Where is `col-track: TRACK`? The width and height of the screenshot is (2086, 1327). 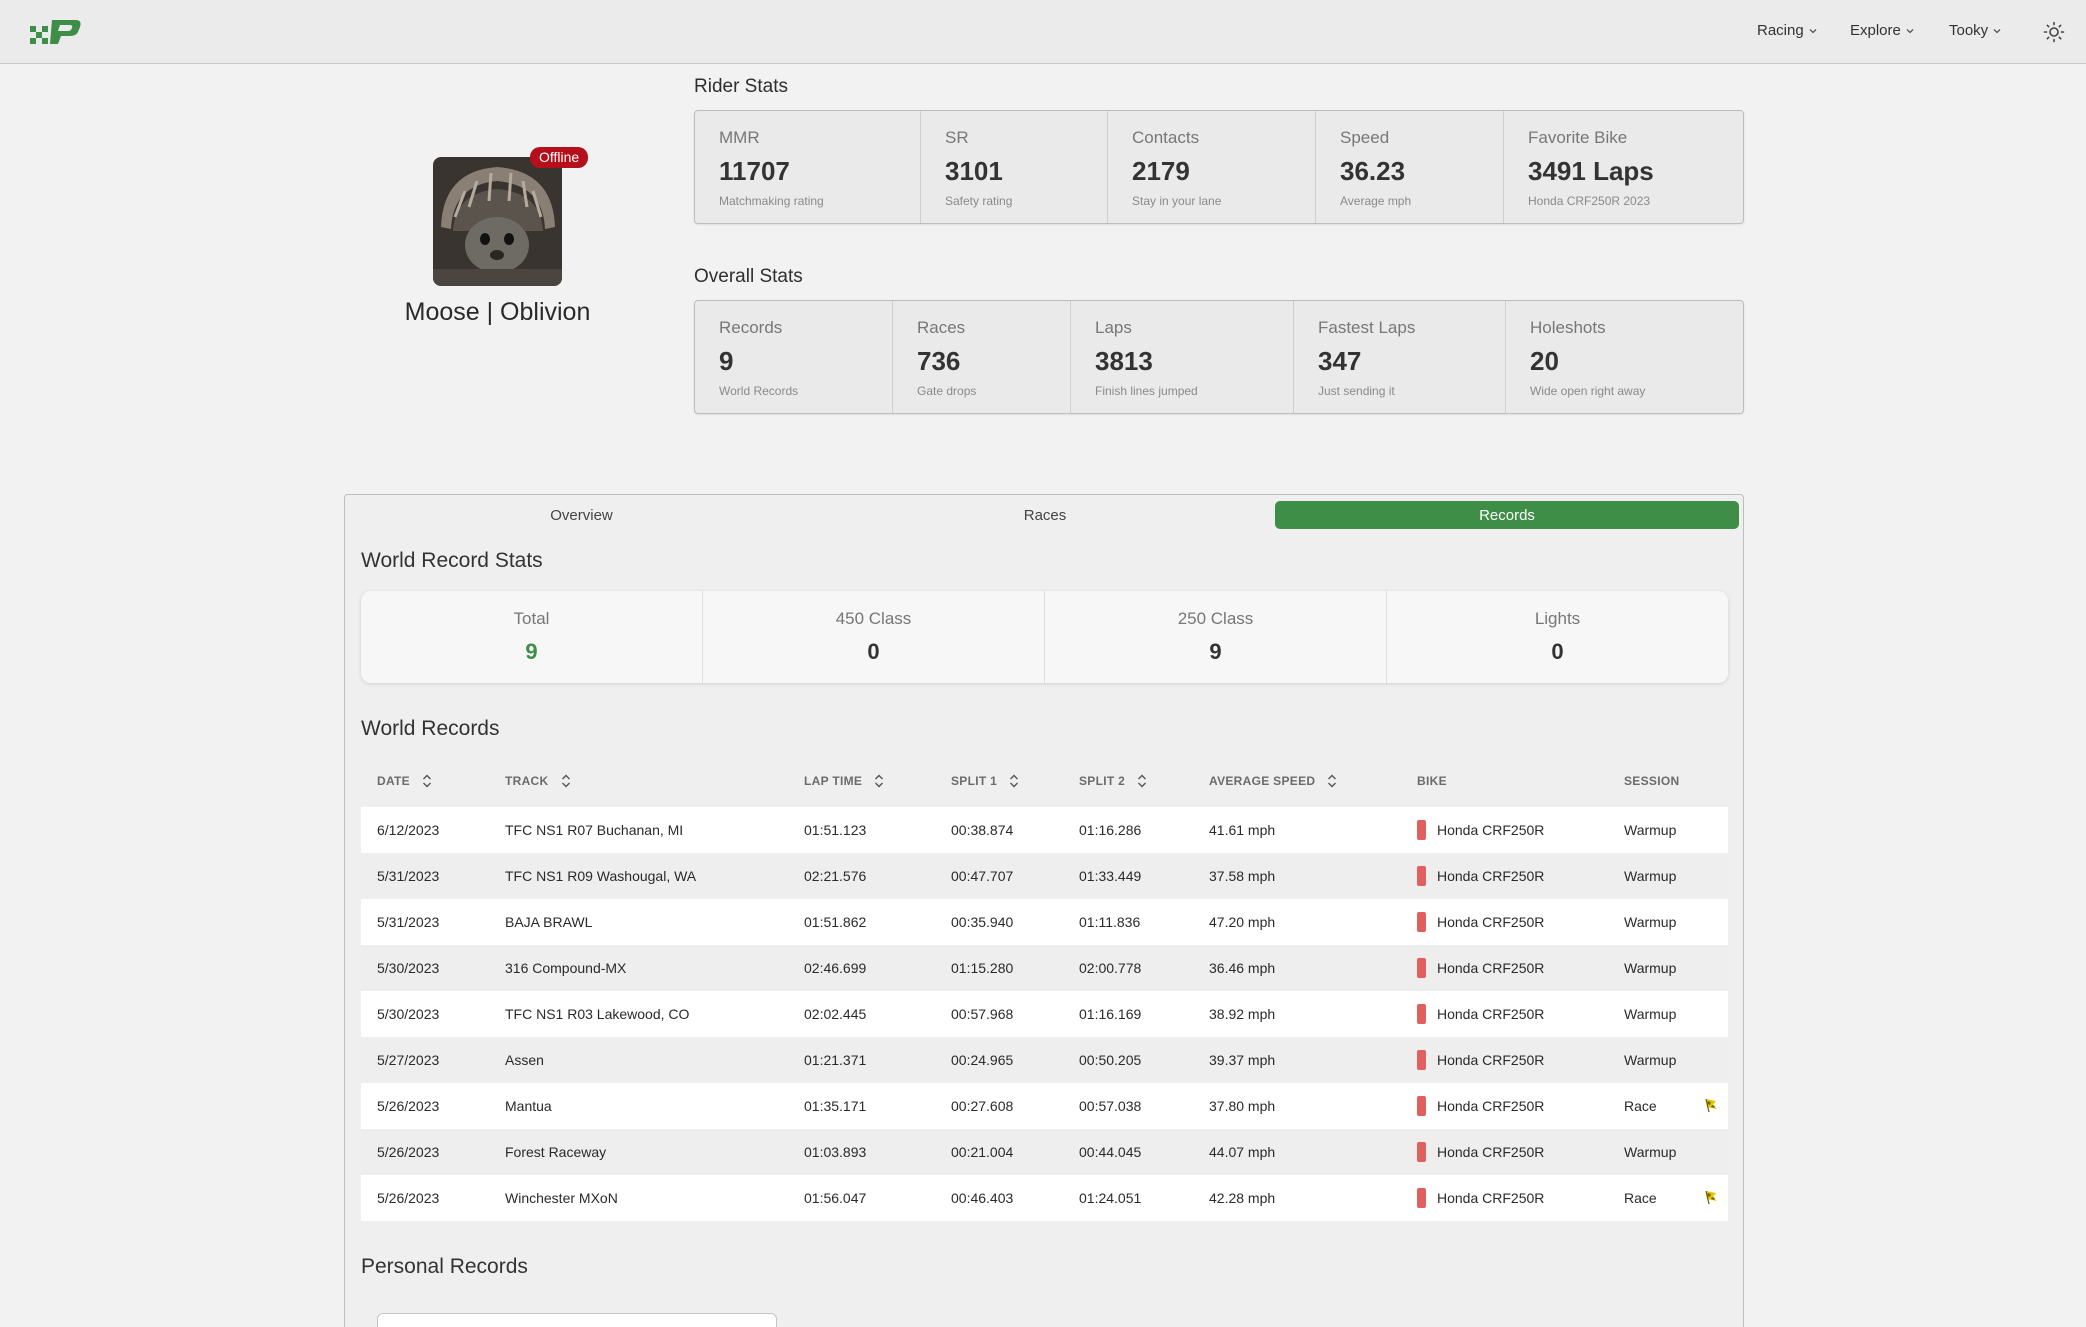
col-track: TRACK is located at coordinates (538, 781).